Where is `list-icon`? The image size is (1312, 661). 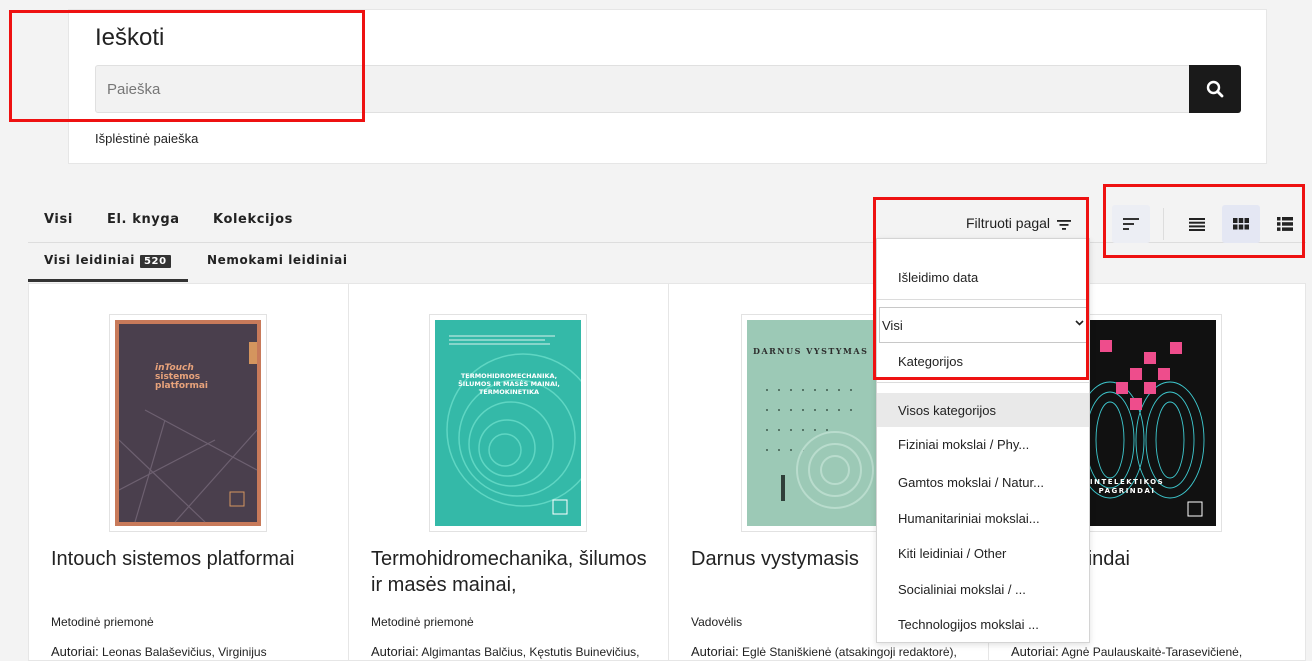 list-icon is located at coordinates (1197, 224).